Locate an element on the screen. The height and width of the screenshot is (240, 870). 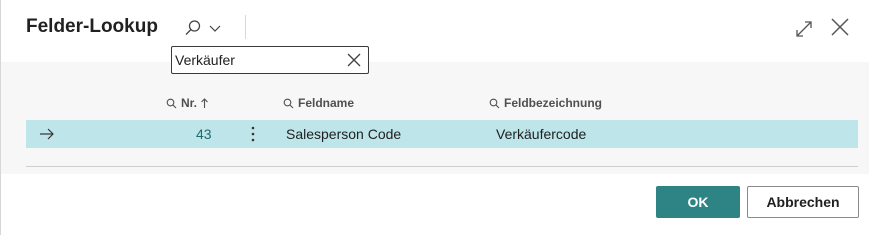
sort-ascending-icon is located at coordinates (204, 102).